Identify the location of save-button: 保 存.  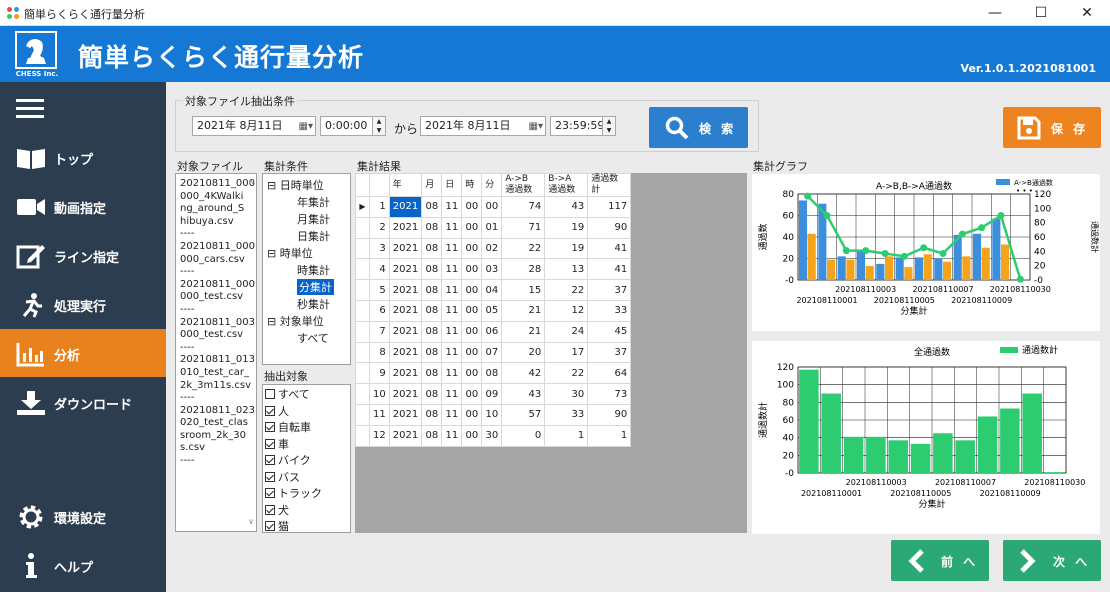
(1052, 127).